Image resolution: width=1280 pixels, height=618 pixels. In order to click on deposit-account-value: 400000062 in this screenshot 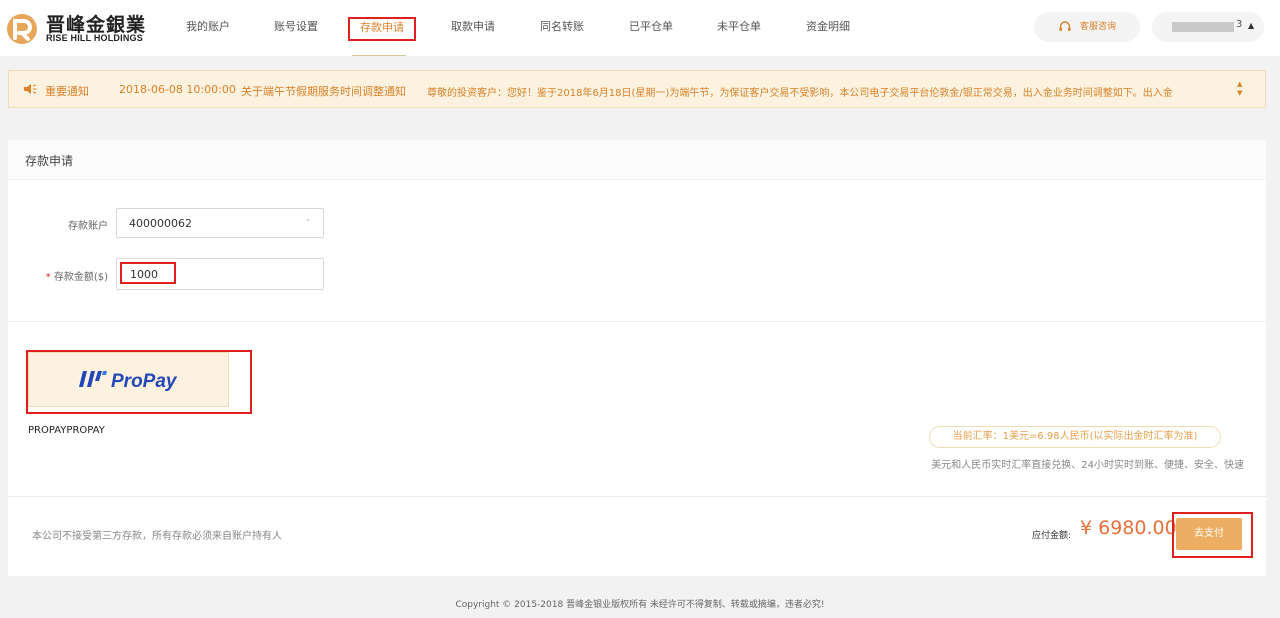, I will do `click(160, 223)`.